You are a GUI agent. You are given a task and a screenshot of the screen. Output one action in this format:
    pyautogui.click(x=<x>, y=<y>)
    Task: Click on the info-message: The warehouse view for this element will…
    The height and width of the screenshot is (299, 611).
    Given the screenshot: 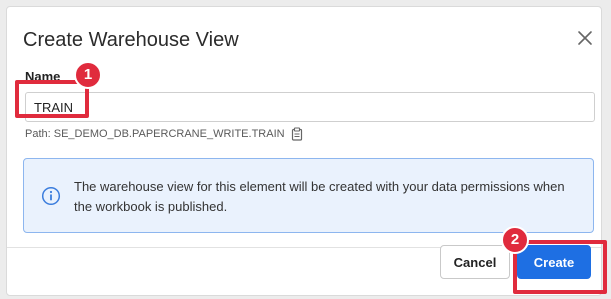 What is the action you would take?
    pyautogui.click(x=319, y=196)
    